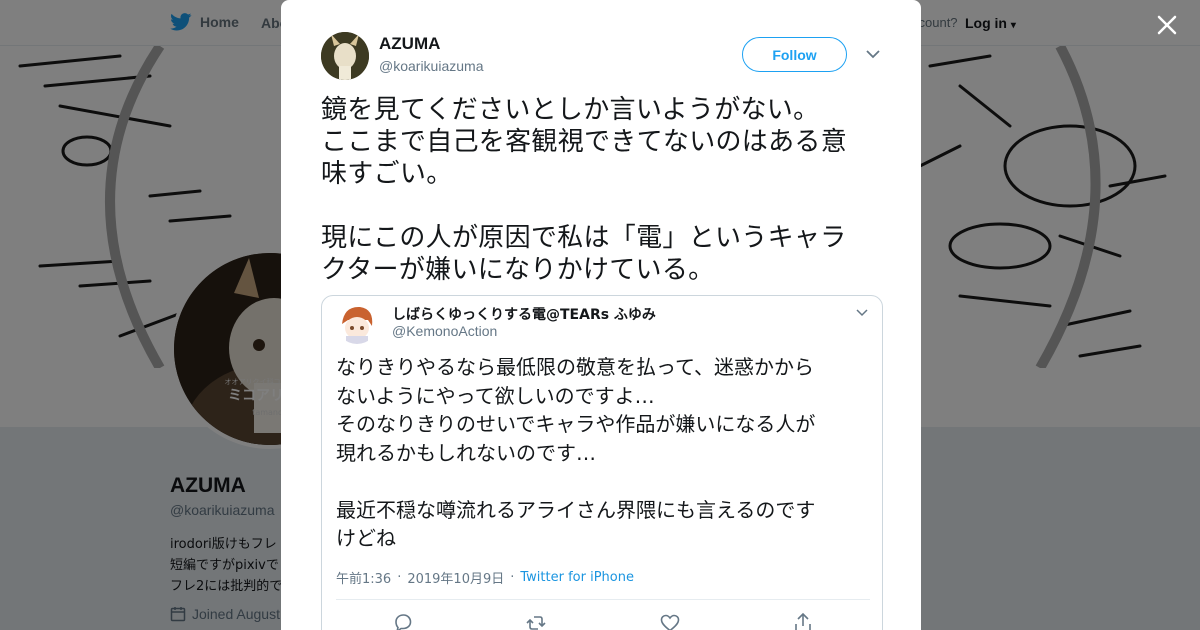 The width and height of the screenshot is (1200, 630). Describe the element at coordinates (444, 331) in the screenshot. I see `quoted-author-handle: @KemonoAction` at that location.